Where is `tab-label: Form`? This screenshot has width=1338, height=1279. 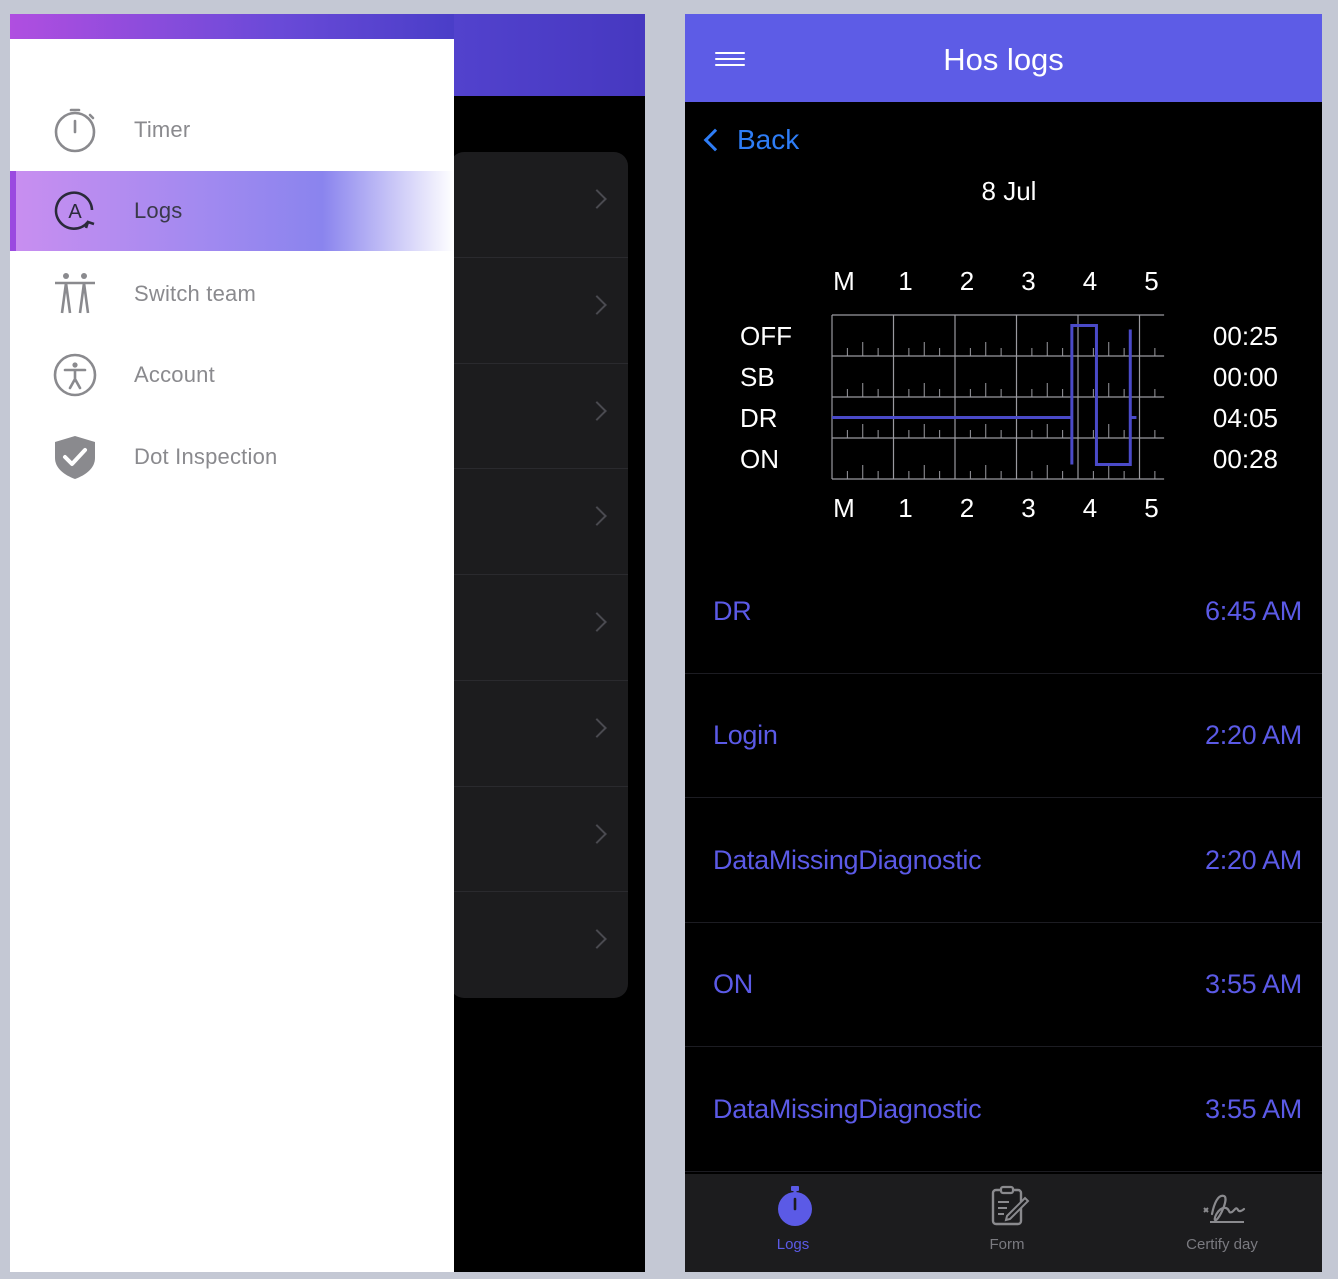 tab-label: Form is located at coordinates (1007, 1244).